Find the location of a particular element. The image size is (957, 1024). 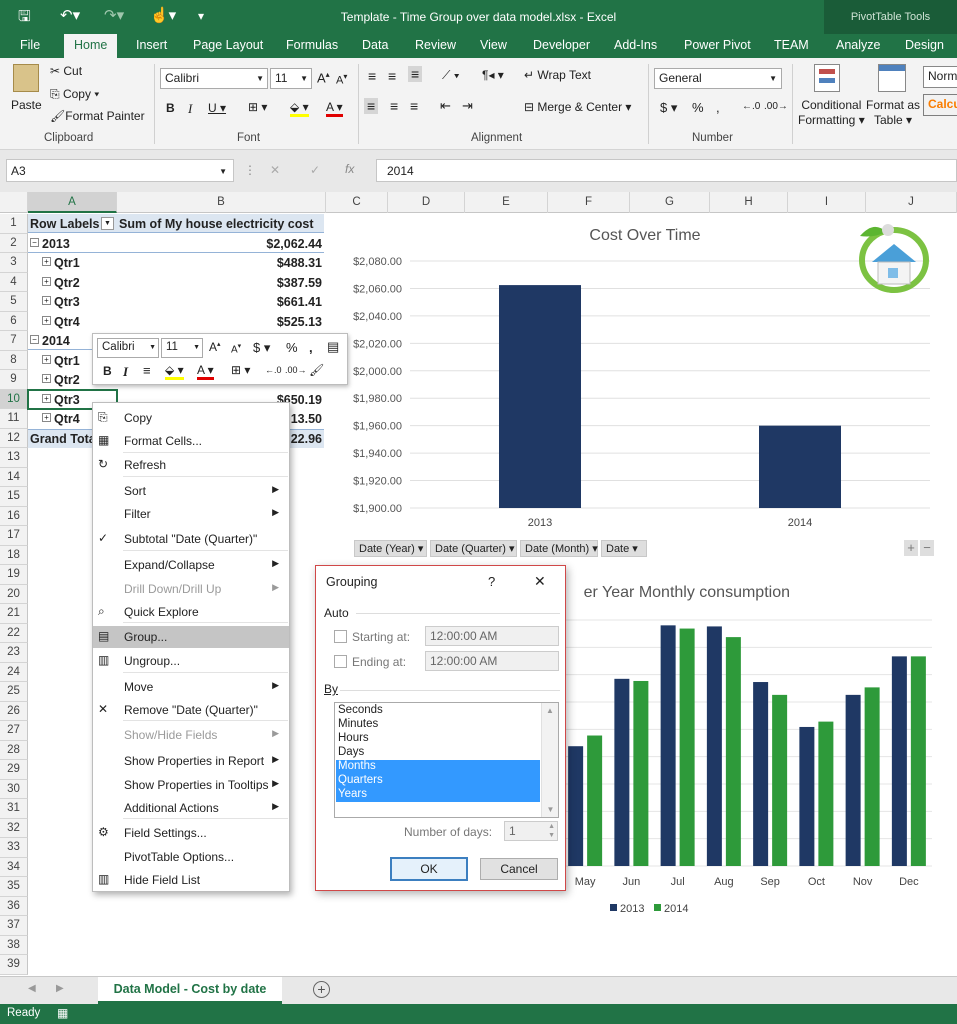

row-header: 9 is located at coordinates (14, 380).